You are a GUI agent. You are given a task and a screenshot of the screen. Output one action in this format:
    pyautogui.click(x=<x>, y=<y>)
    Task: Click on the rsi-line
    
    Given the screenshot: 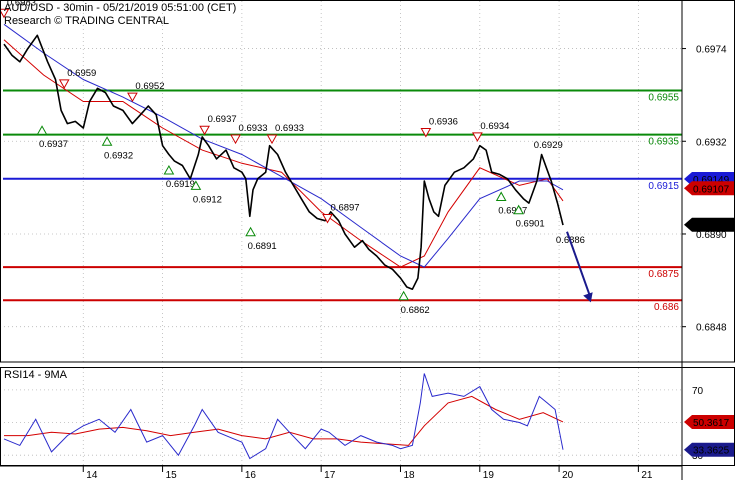 What is the action you would take?
    pyautogui.click(x=283, y=416)
    